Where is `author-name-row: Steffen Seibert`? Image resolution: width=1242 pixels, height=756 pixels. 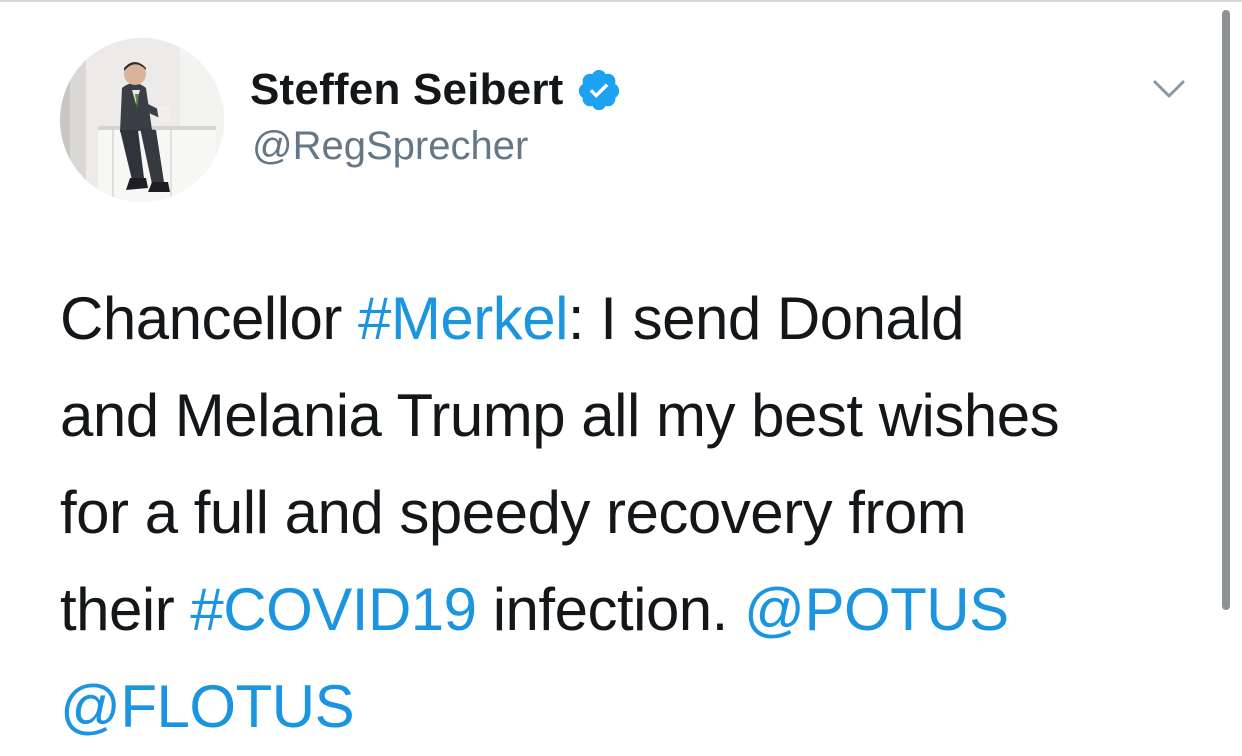
author-name-row: Steffen Seibert is located at coordinates (436, 90).